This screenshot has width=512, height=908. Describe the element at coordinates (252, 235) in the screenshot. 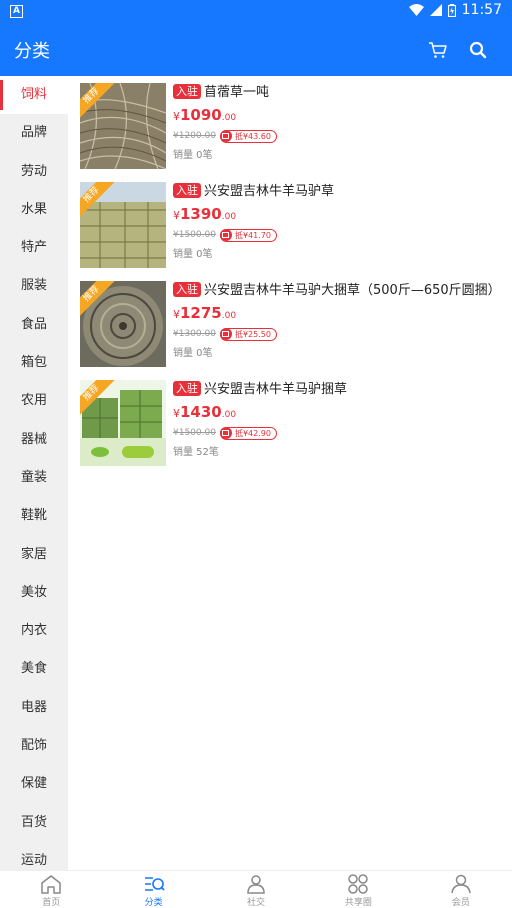

I see `coupon-text: 抵¥41.70` at that location.